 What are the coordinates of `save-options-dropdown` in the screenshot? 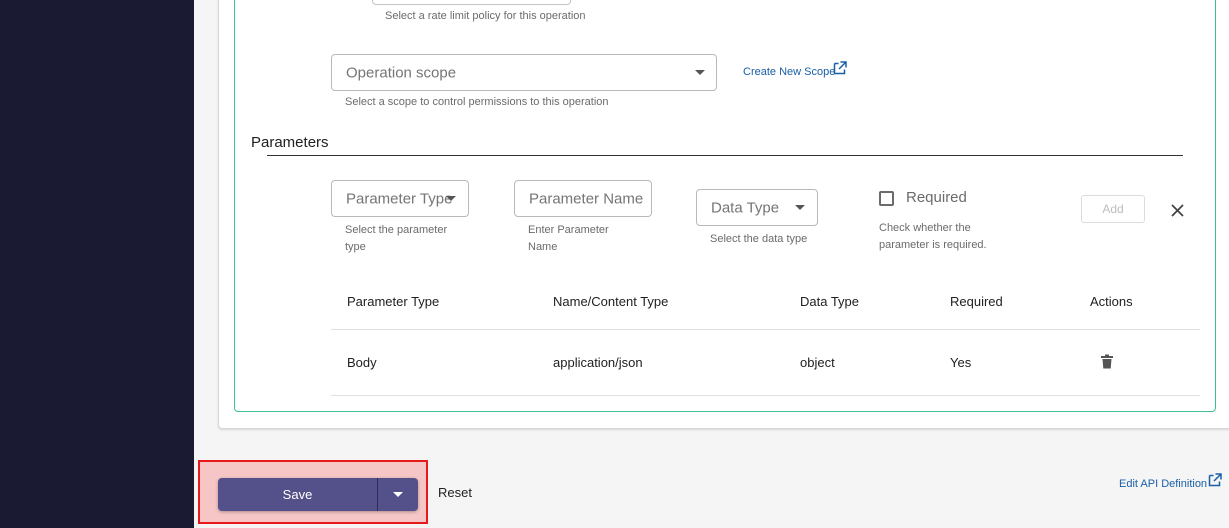 It's located at (398, 494).